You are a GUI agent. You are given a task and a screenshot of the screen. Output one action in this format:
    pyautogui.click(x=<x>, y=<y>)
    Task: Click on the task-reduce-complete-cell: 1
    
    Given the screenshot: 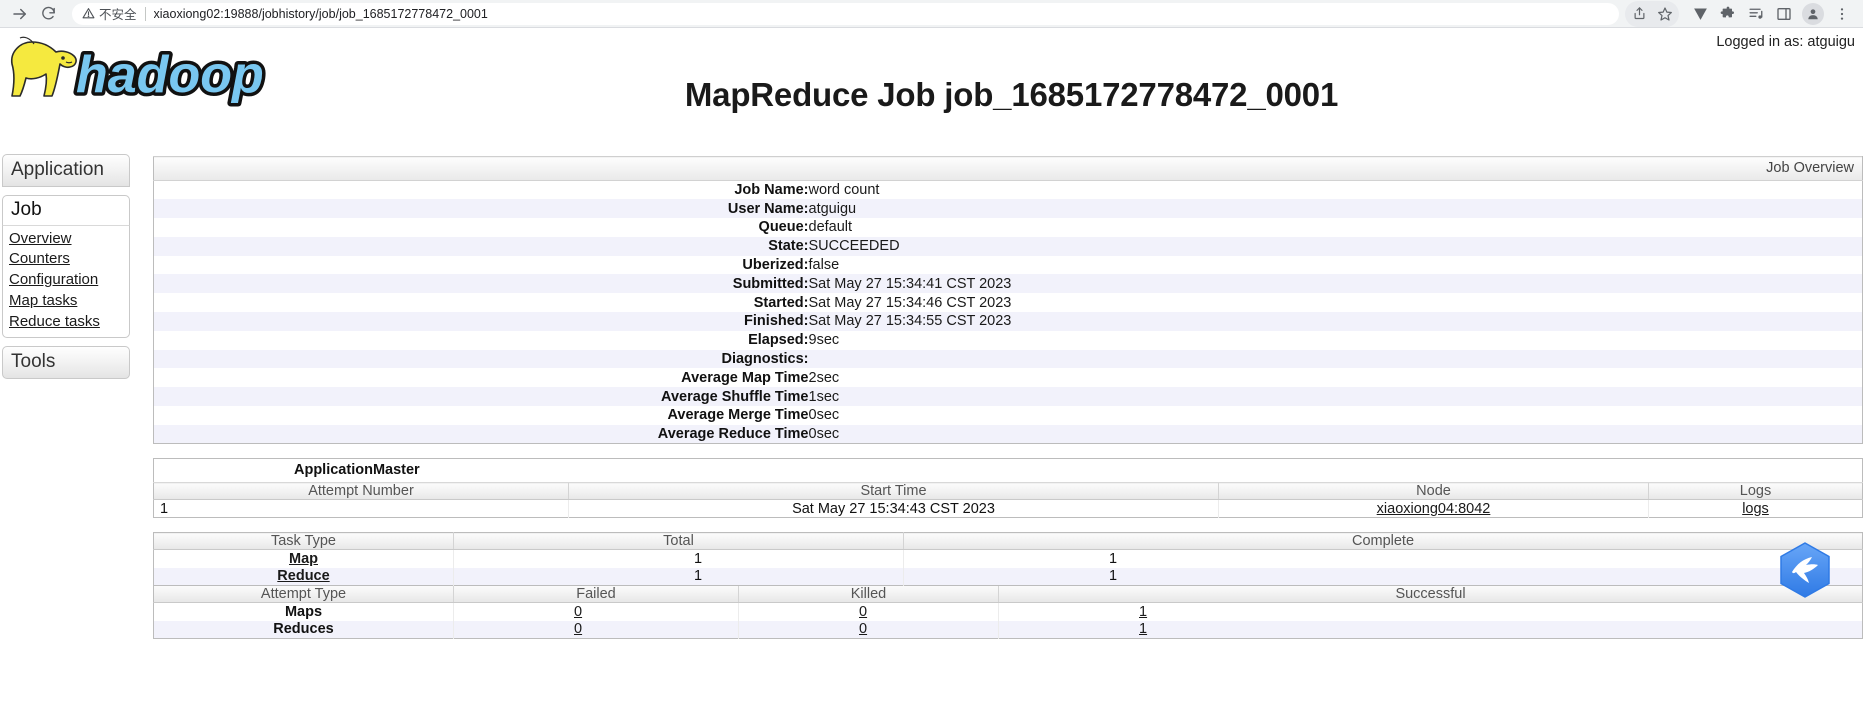 What is the action you would take?
    pyautogui.click(x=1383, y=576)
    